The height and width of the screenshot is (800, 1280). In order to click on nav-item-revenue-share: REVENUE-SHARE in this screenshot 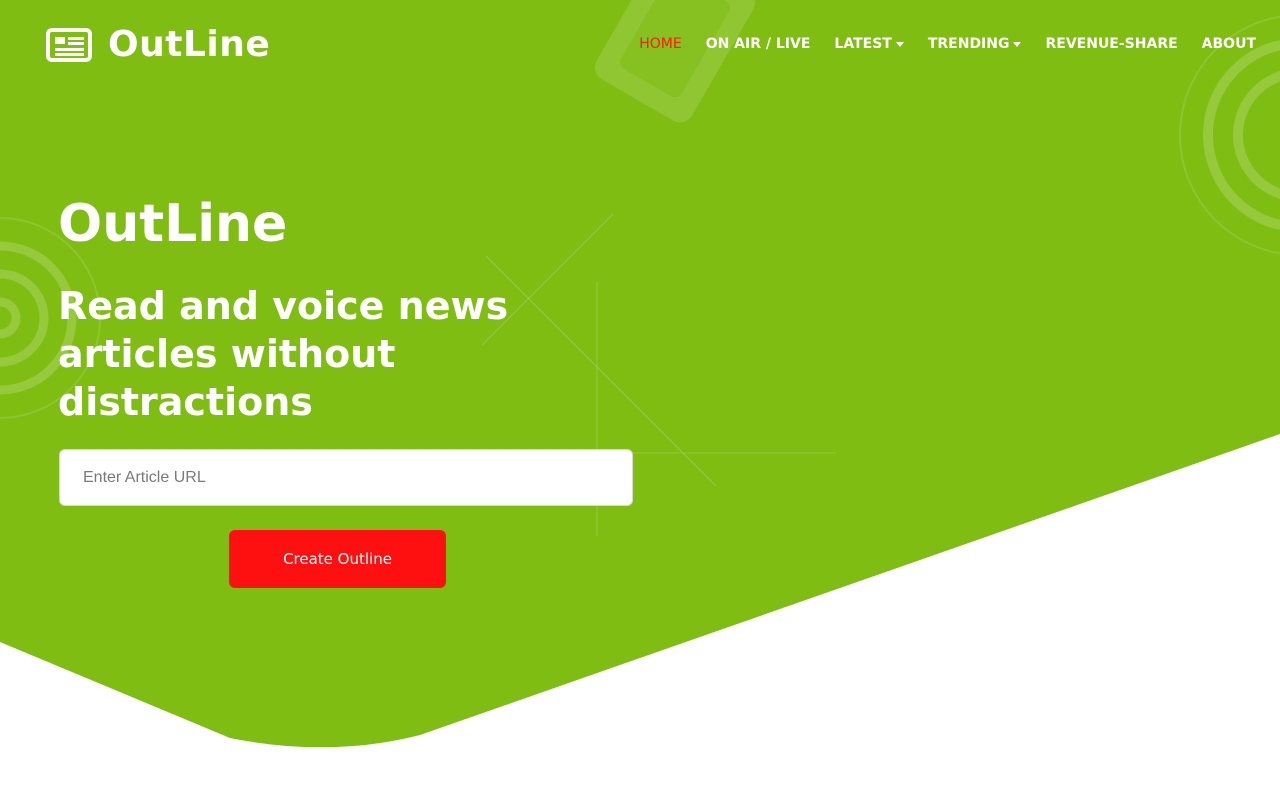, I will do `click(1111, 44)`.